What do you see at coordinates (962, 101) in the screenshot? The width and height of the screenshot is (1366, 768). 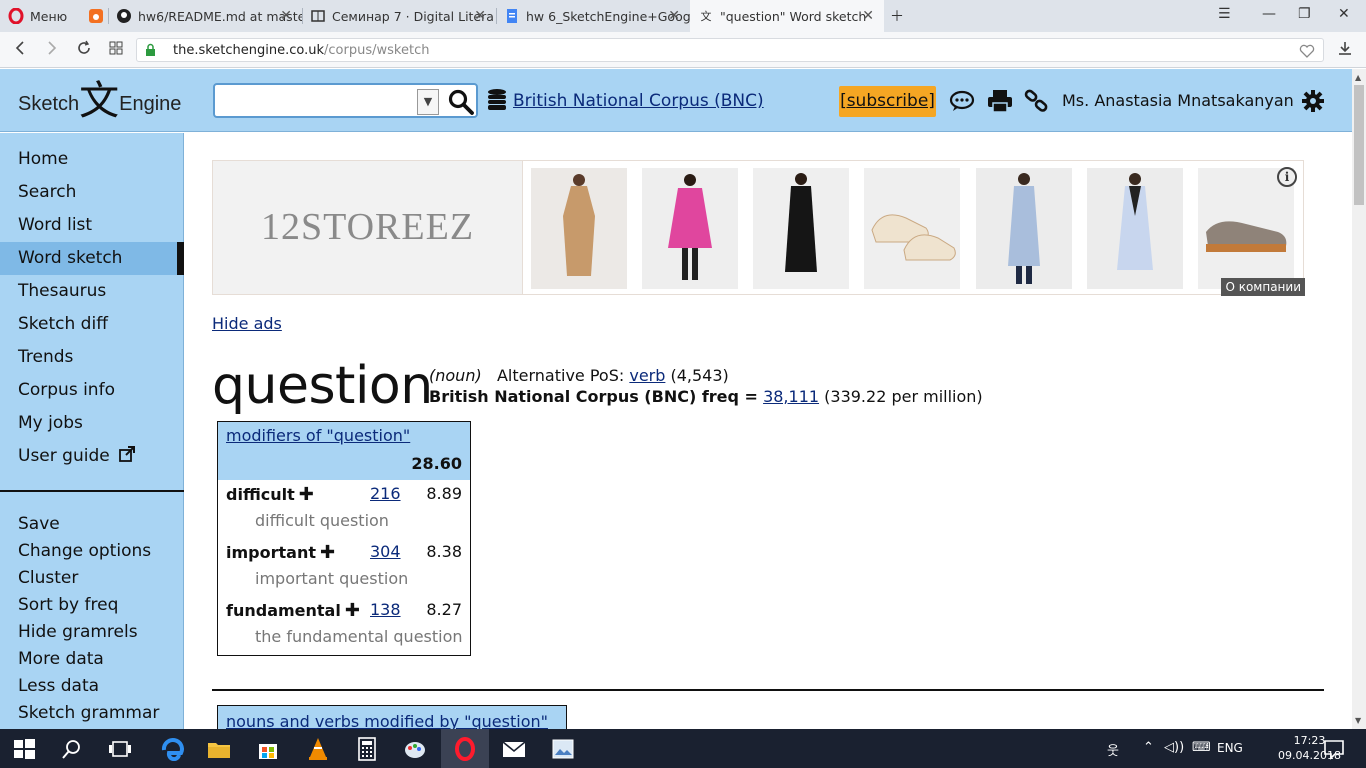 I see `feedback-icon` at bounding box center [962, 101].